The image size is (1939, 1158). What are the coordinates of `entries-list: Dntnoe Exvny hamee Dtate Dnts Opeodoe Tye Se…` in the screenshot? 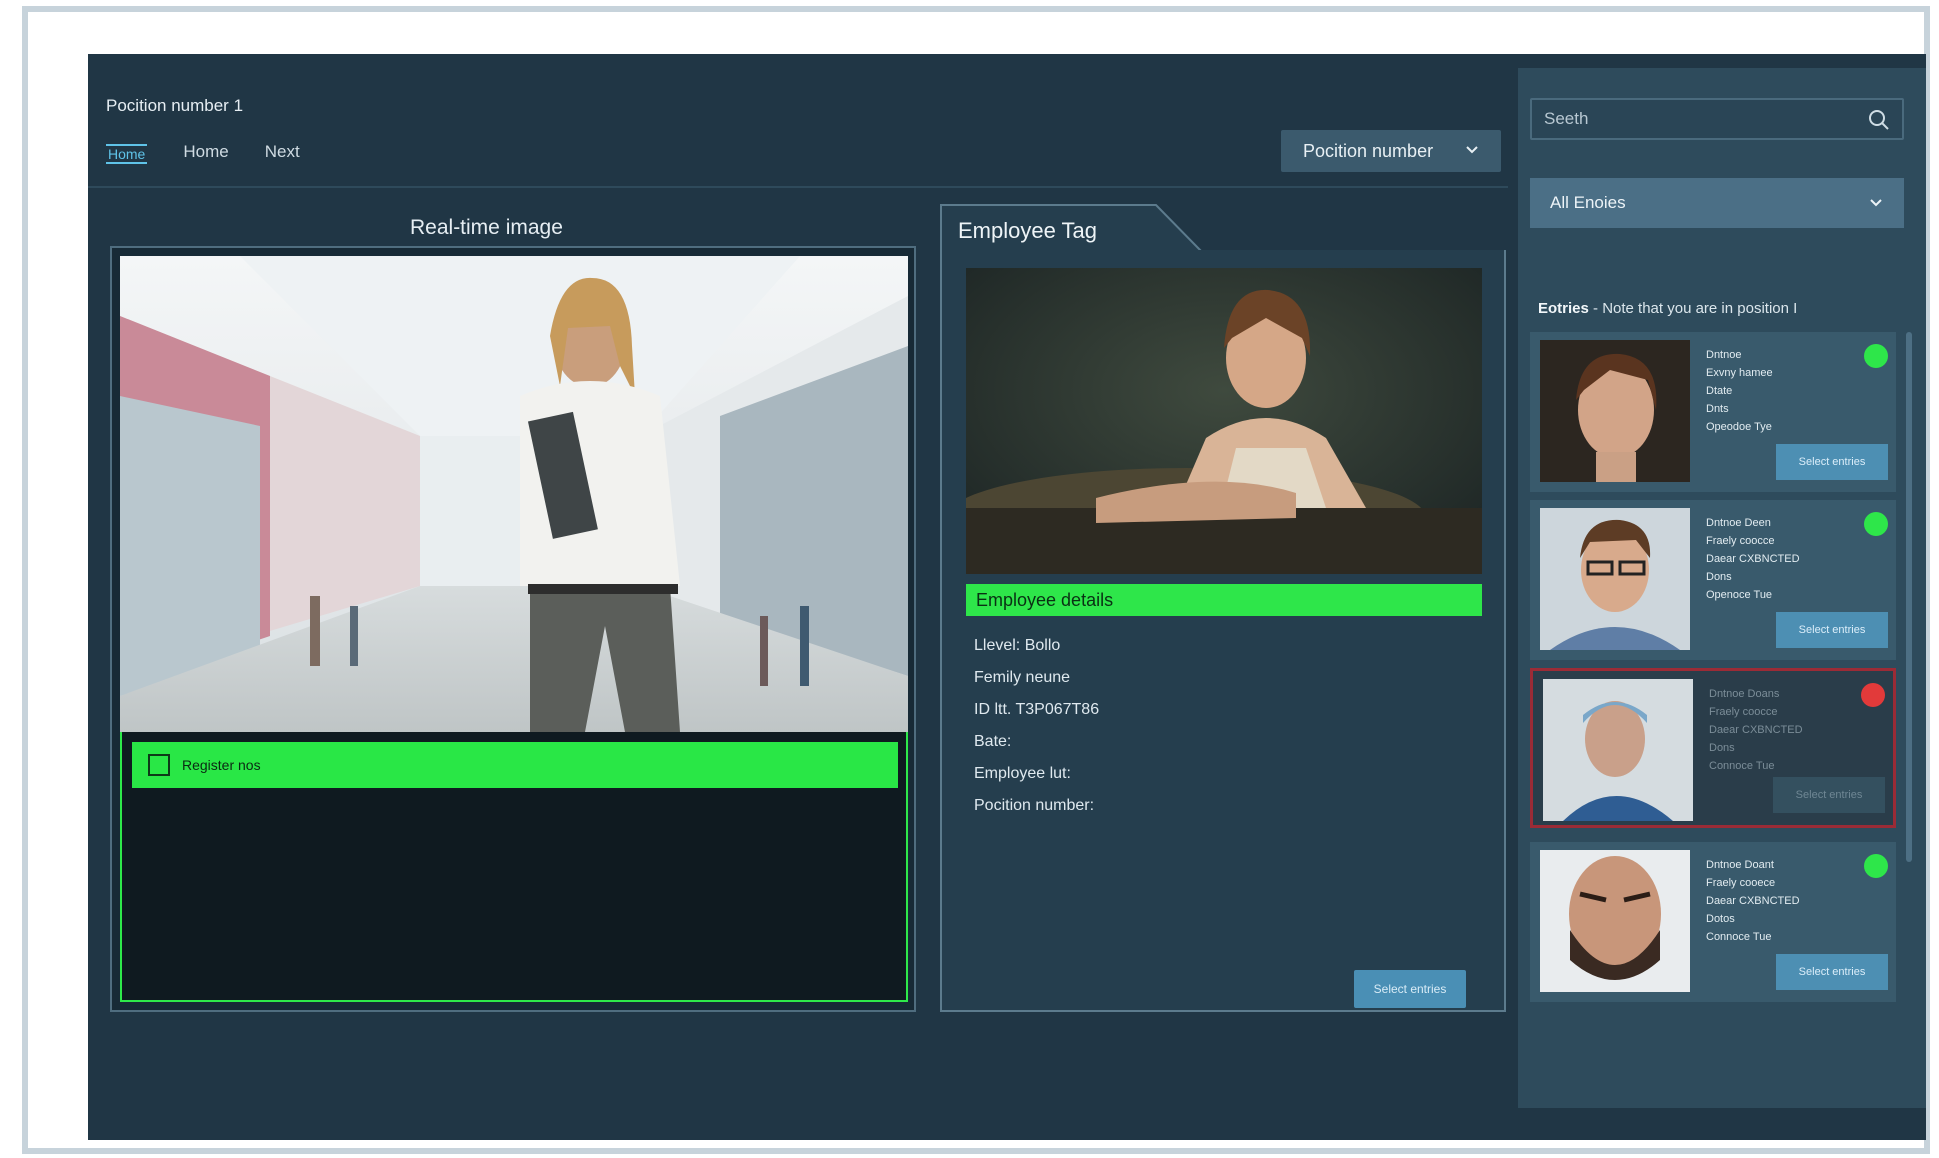 It's located at (1721, 697).